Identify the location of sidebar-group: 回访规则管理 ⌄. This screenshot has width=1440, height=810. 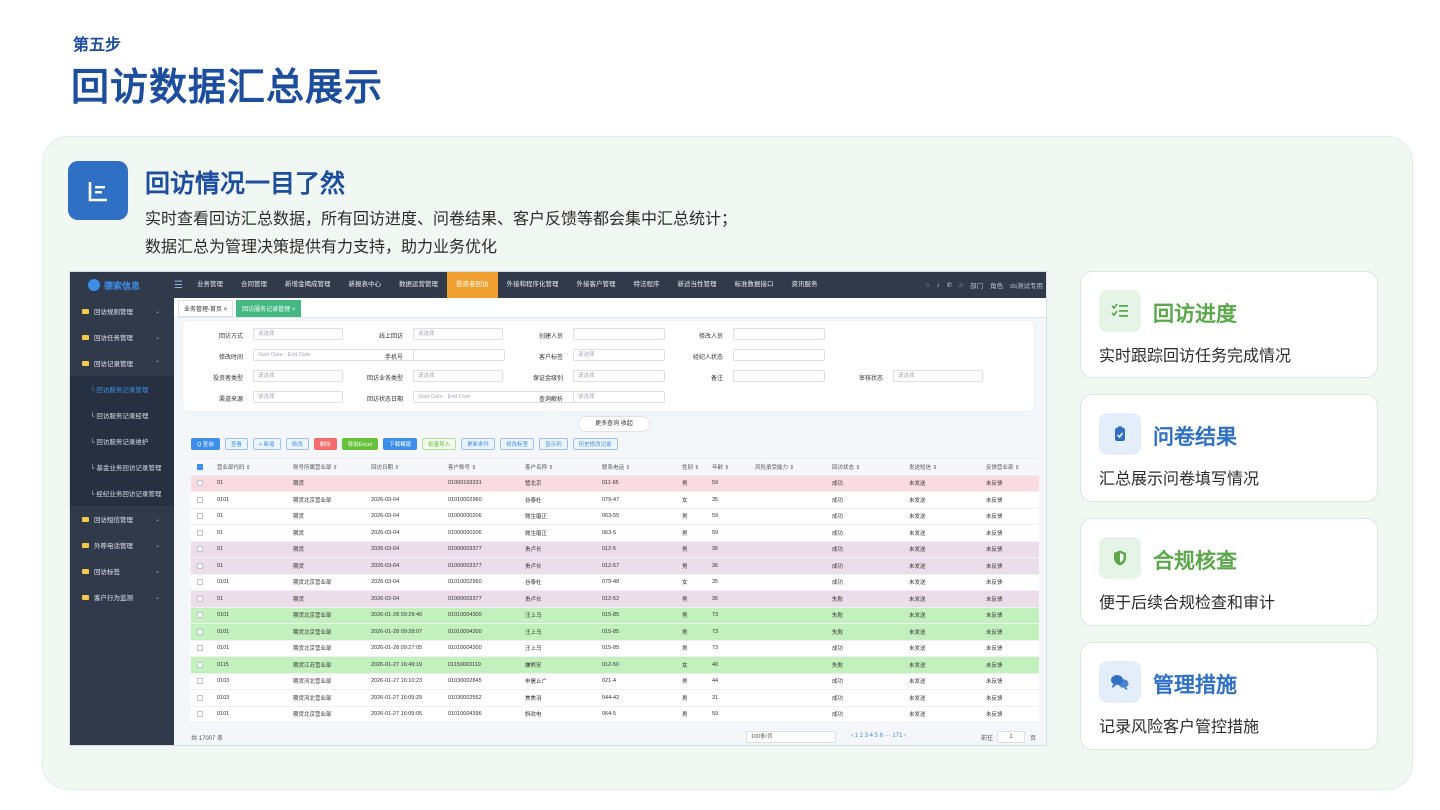
(122, 311).